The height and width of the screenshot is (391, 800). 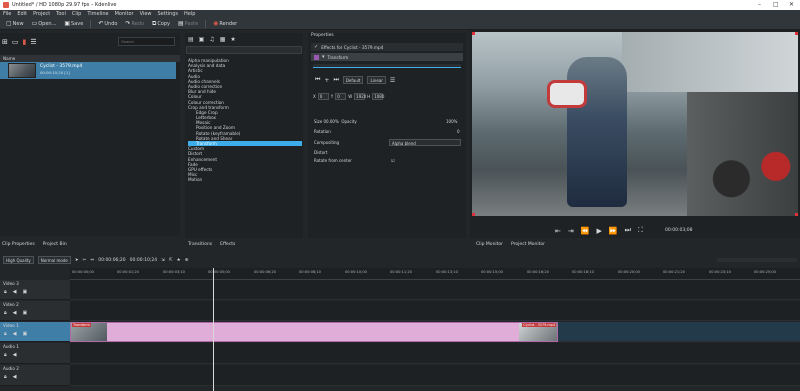 What do you see at coordinates (316, 47) in the screenshot?
I see `check-icon: ✓` at bounding box center [316, 47].